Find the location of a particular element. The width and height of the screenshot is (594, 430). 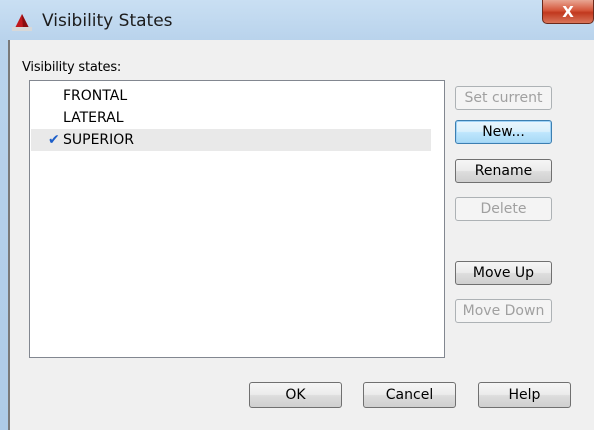

list-item: LATERAL is located at coordinates (231, 118).